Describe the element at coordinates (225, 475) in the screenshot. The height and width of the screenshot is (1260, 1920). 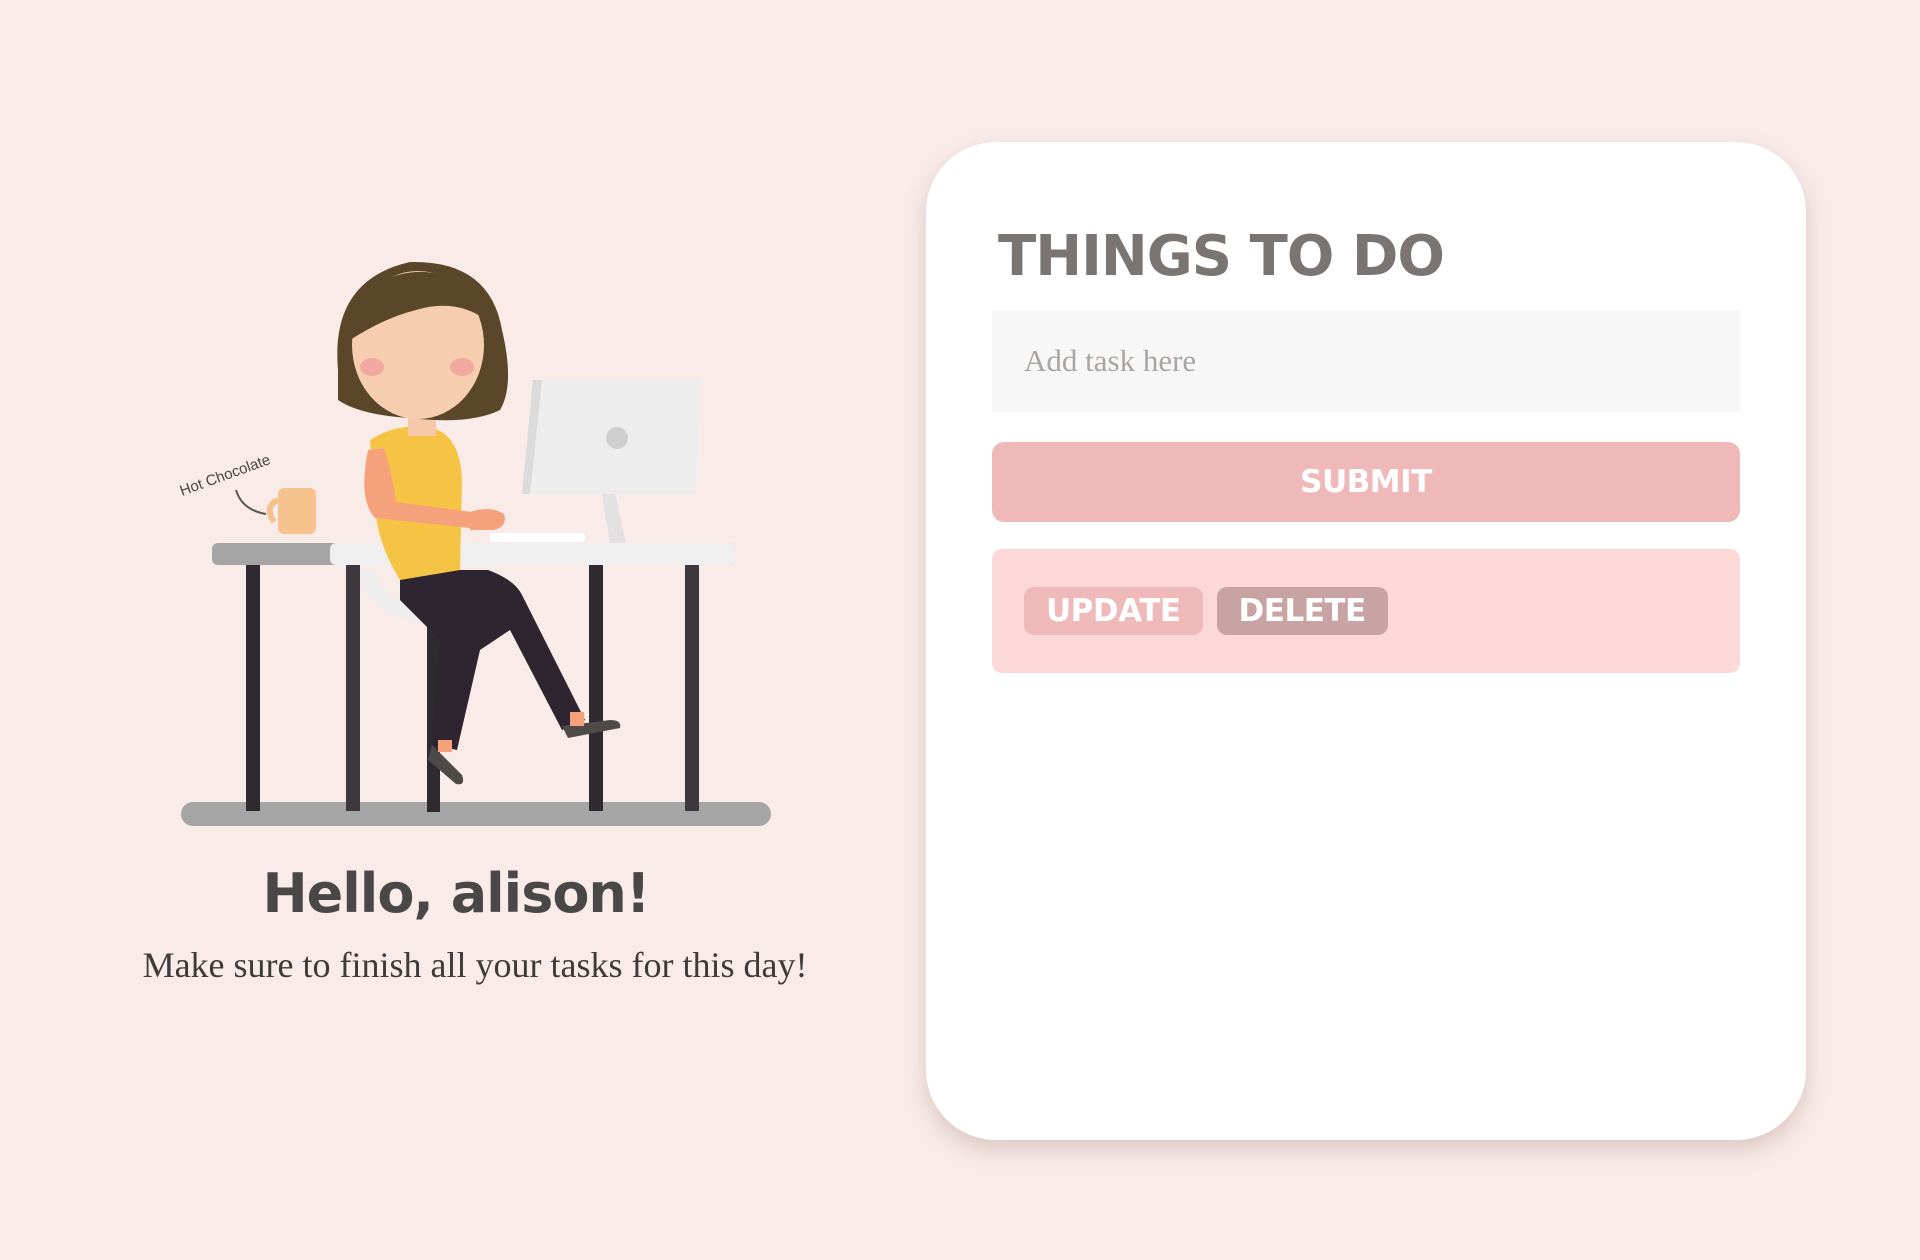
I see `mug-label: Hot Chocolate` at that location.